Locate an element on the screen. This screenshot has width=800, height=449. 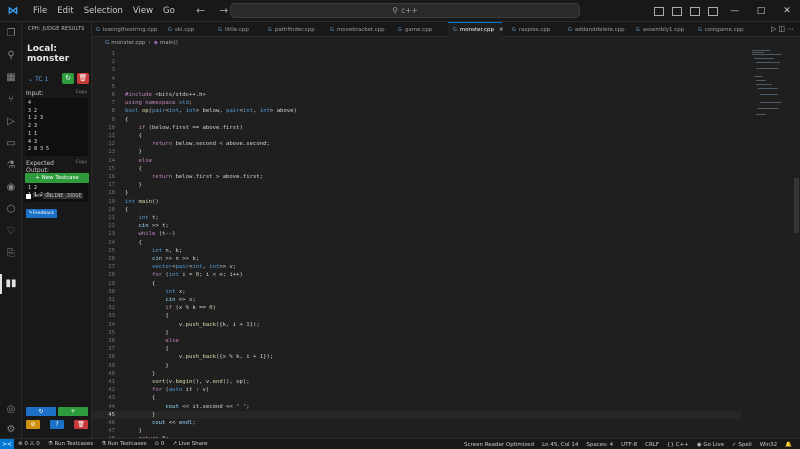
tab-movebracket: Gmovebracket.cpp is located at coordinates (357, 29).